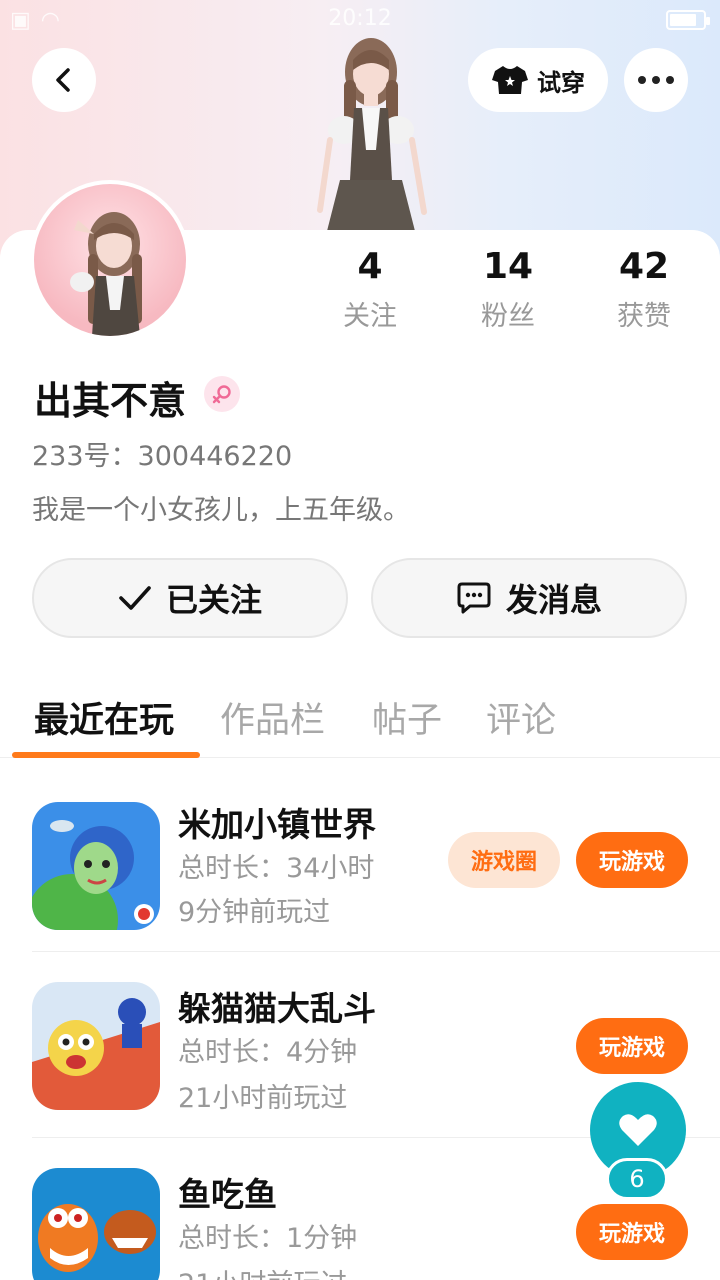 The image size is (720, 1280). What do you see at coordinates (644, 266) in the screenshot?
I see `stat-value: 42` at bounding box center [644, 266].